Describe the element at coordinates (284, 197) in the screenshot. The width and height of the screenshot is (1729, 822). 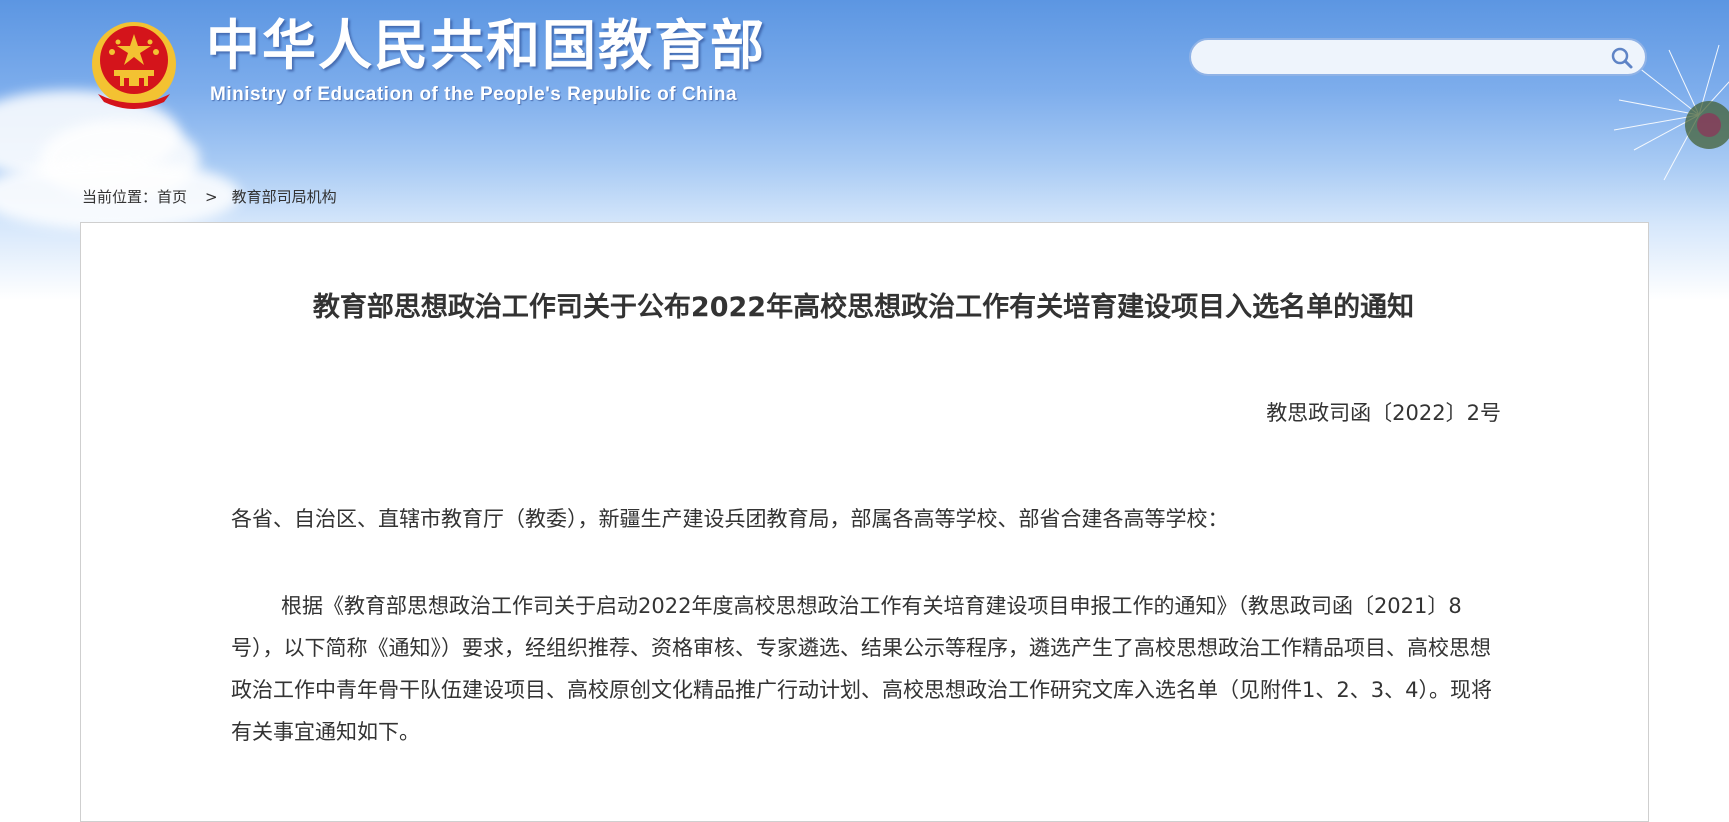
I see `breadcrumb-department-link: 教育部司局机构` at that location.